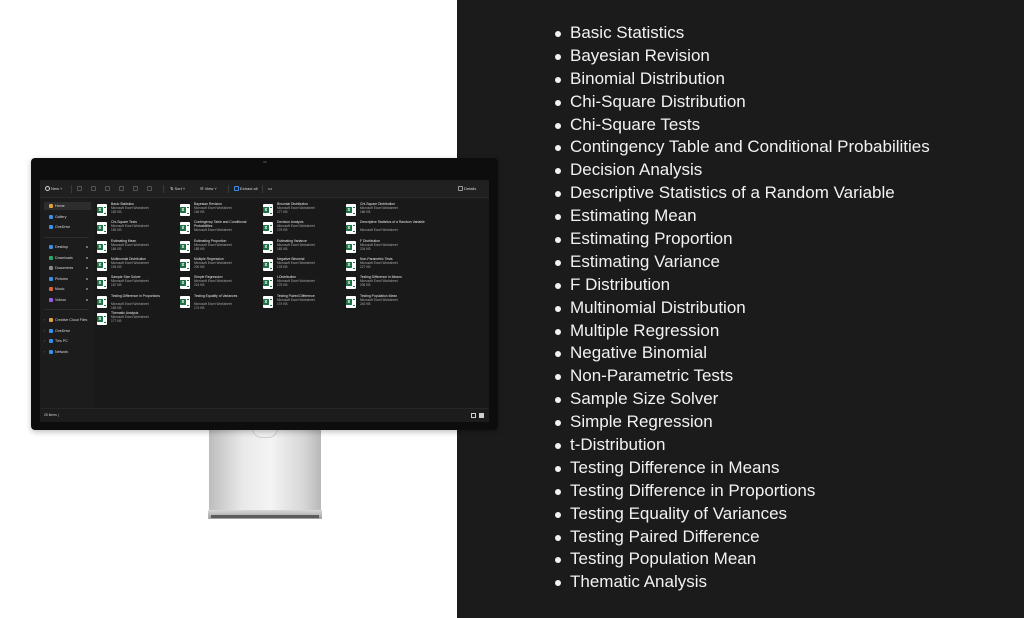 This screenshot has width=1024, height=618. What do you see at coordinates (265, 516) in the screenshot?
I see `monitor-stand-base-edge` at bounding box center [265, 516].